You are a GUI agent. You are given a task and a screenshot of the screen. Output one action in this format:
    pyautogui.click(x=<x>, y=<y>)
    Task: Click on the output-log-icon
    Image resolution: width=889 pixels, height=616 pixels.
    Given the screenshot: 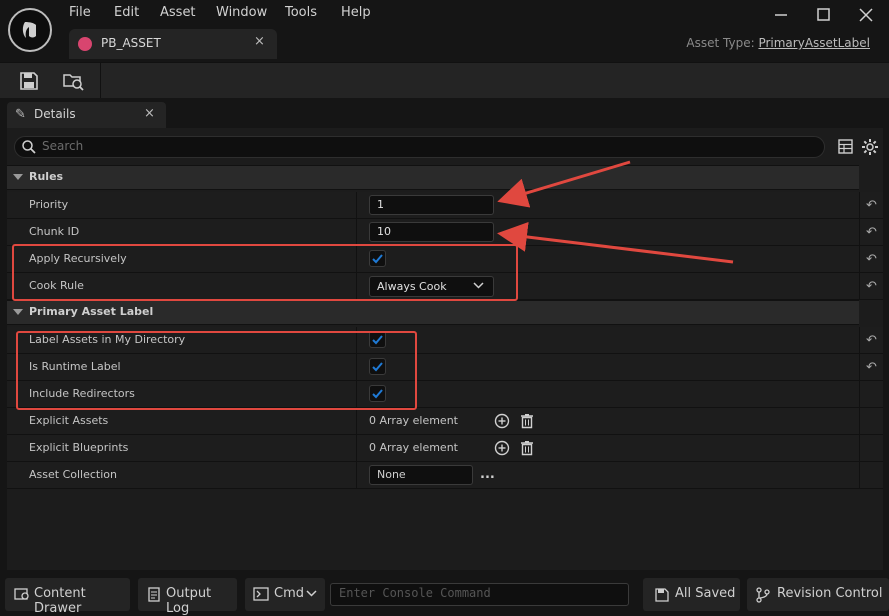 What is the action you would take?
    pyautogui.click(x=154, y=594)
    